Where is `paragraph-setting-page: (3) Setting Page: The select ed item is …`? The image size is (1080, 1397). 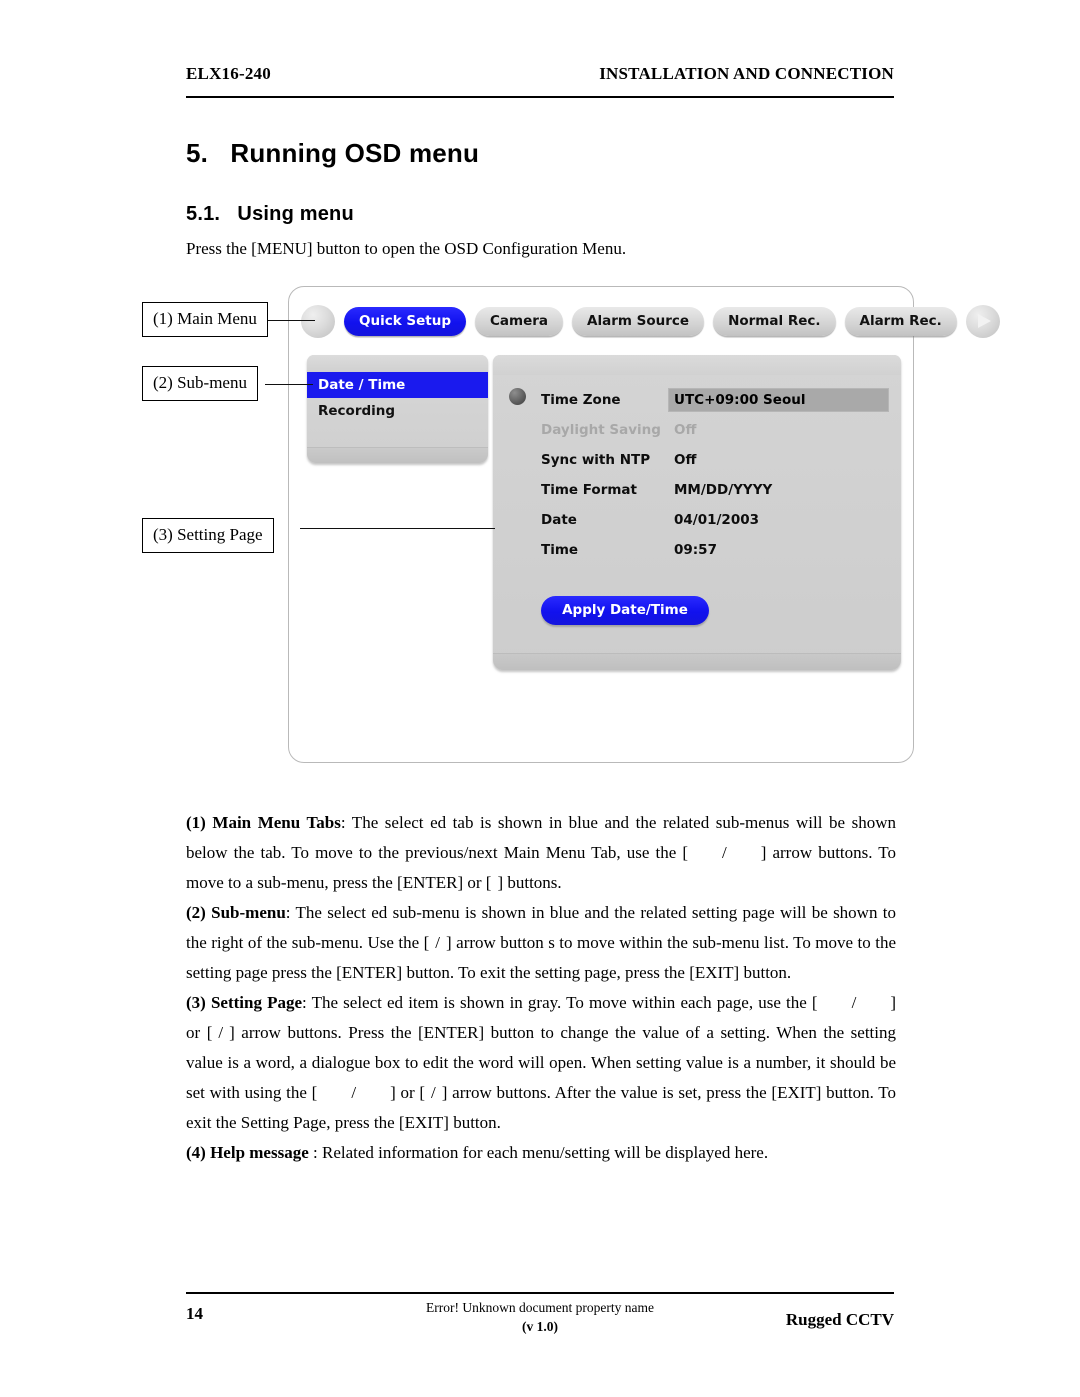 paragraph-setting-page: (3) Setting Page: The select ed item is … is located at coordinates (541, 1063).